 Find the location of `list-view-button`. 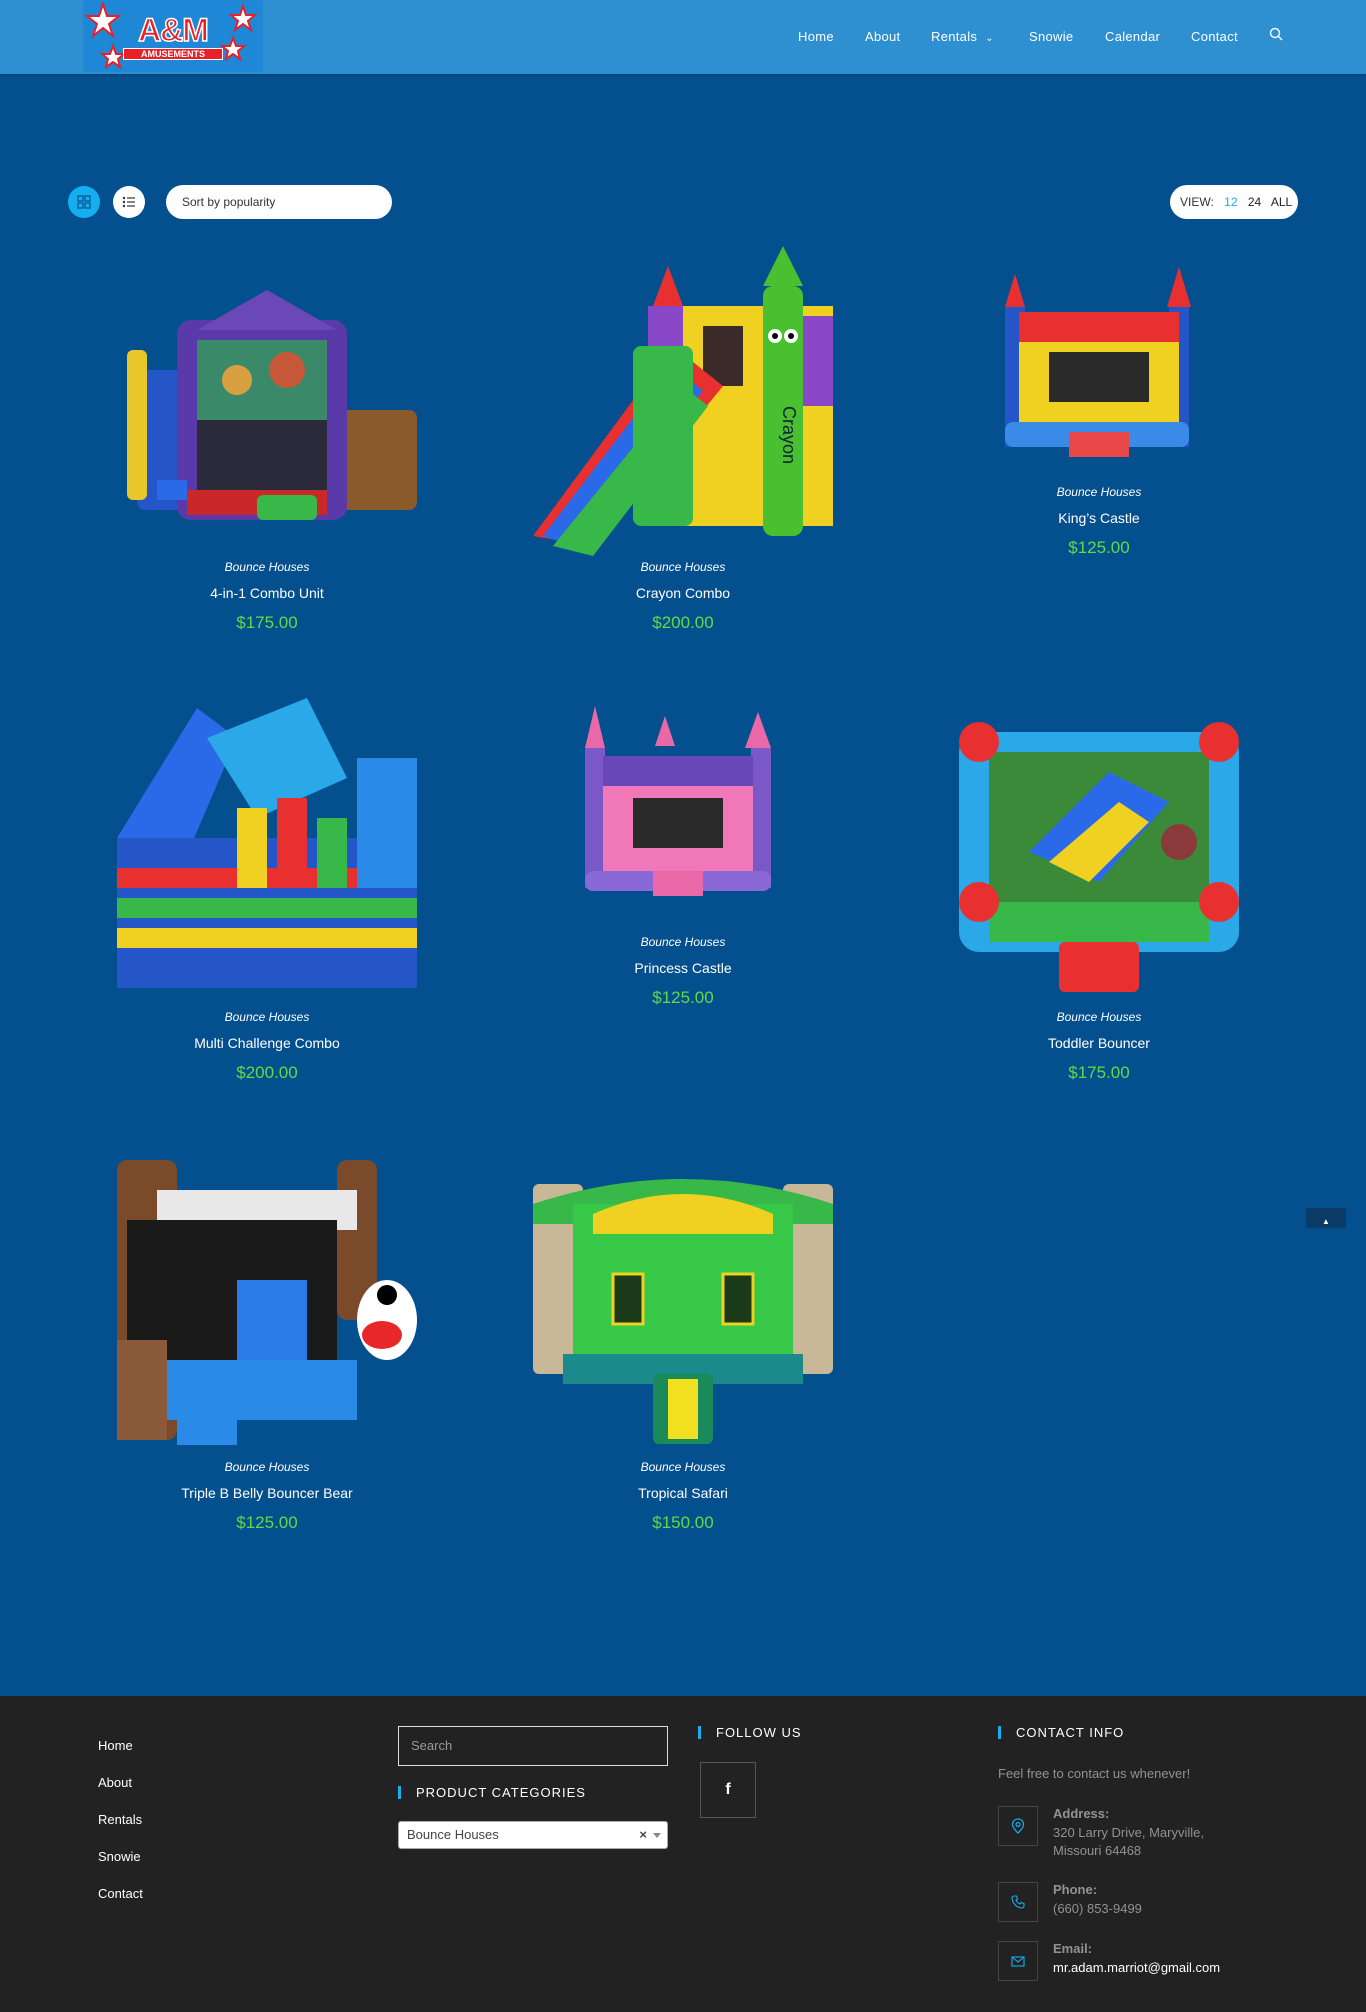

list-view-button is located at coordinates (129, 202).